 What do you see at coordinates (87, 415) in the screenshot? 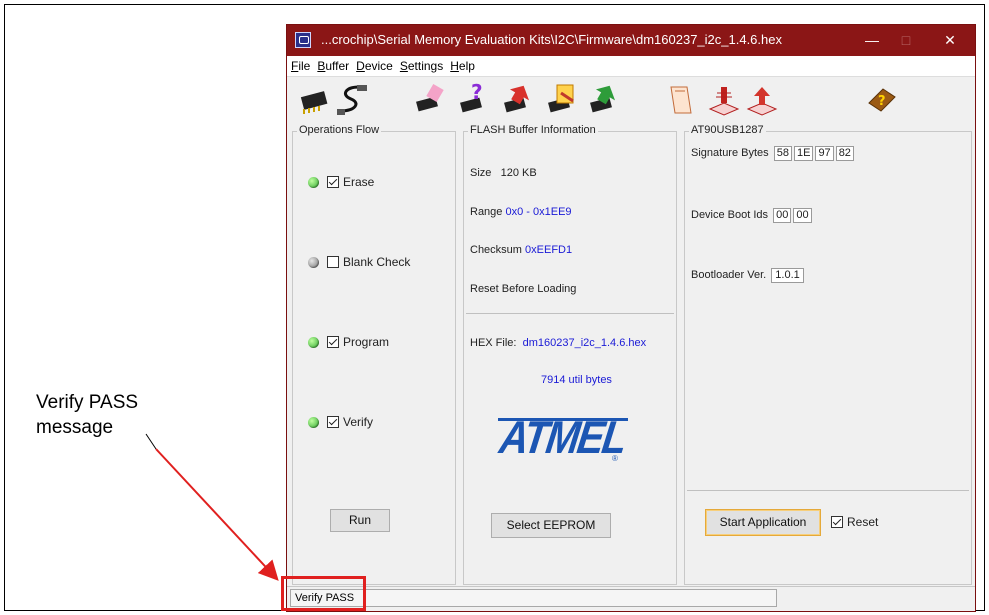
I see `annotation-label: Verify PASS message` at bounding box center [87, 415].